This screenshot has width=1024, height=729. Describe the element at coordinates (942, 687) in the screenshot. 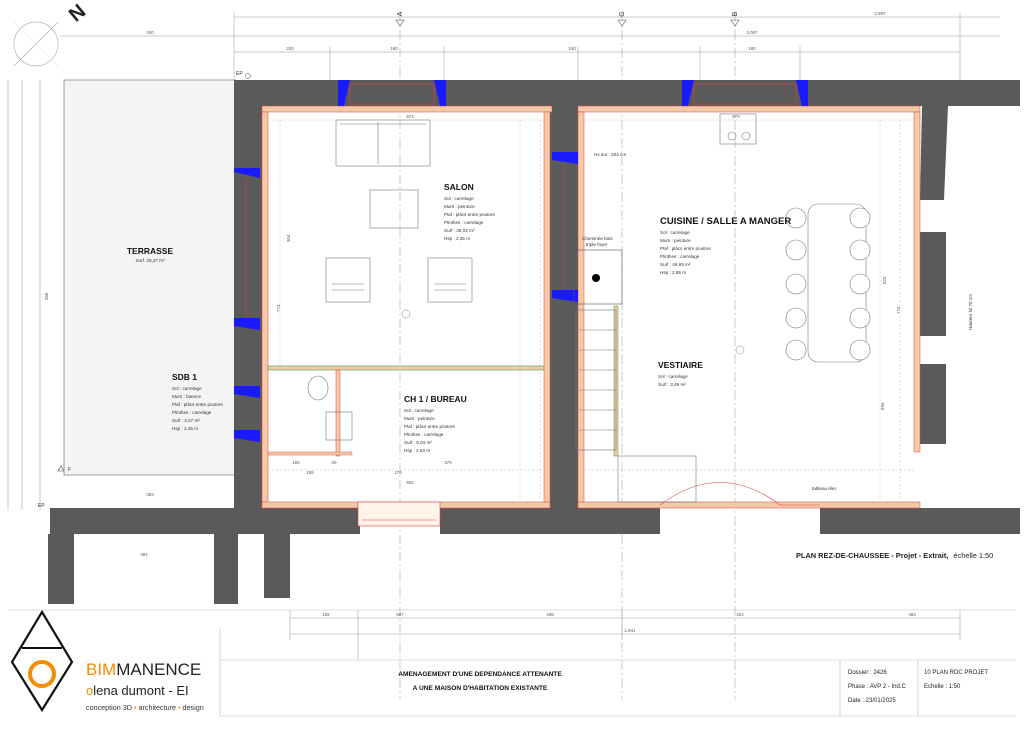

I see `info-scale: Echelle : 1:50` at that location.